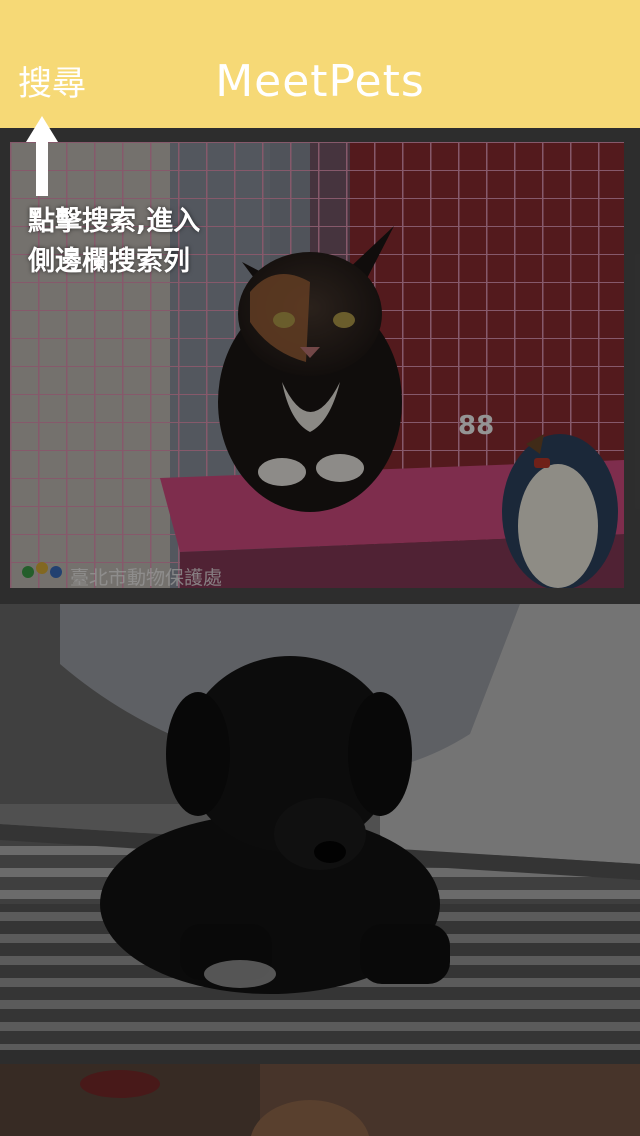  What do you see at coordinates (476, 426) in the screenshot?
I see `sticker-text: 88` at bounding box center [476, 426].